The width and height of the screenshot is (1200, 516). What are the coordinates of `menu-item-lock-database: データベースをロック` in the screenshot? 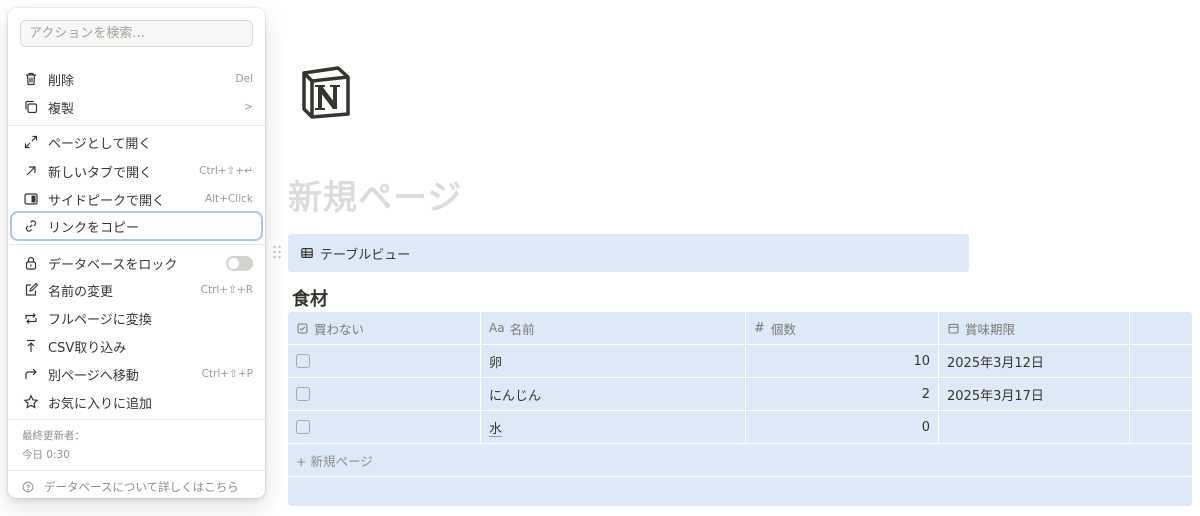 It's located at (136, 263).